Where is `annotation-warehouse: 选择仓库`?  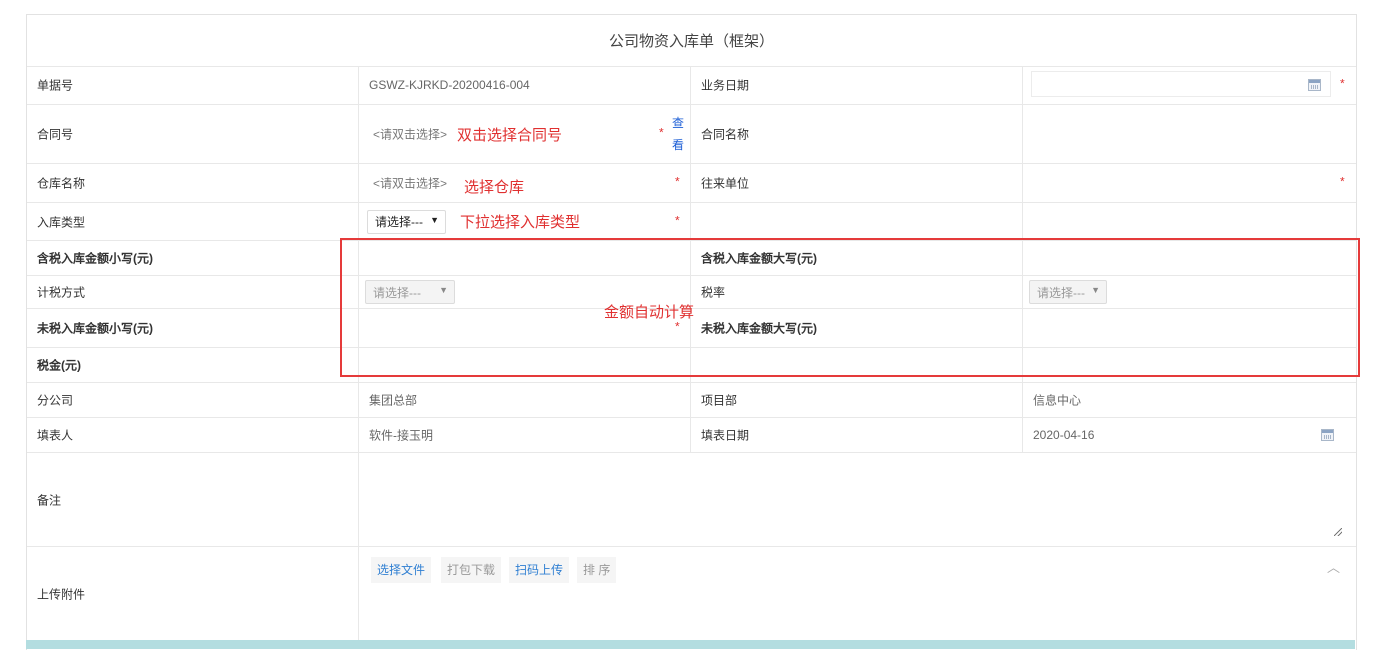
annotation-warehouse: 选择仓库 is located at coordinates (494, 187).